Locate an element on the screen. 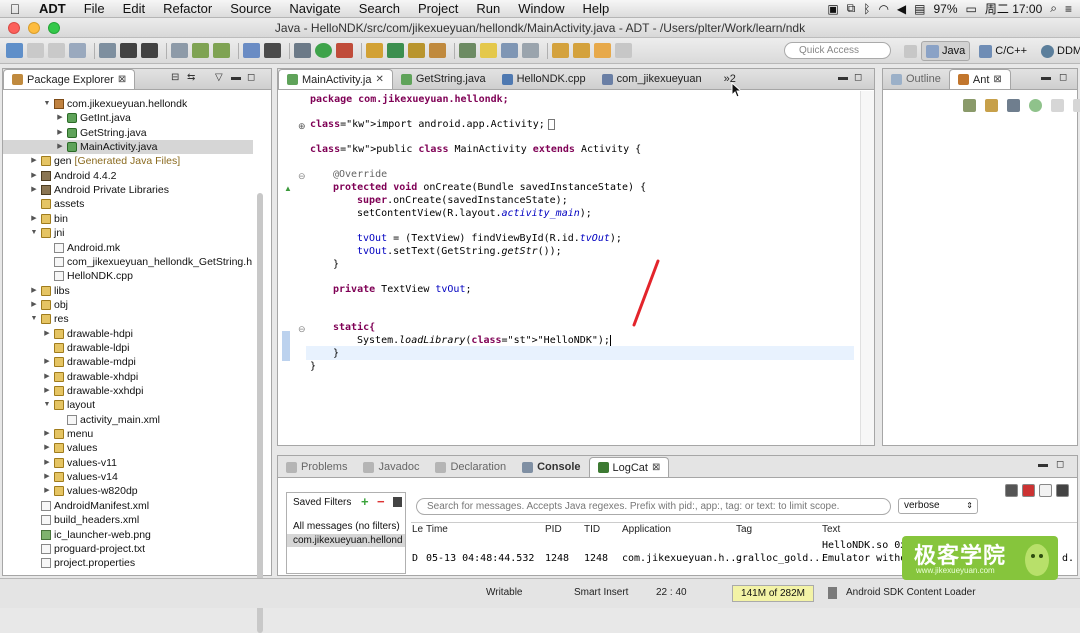 The width and height of the screenshot is (1080, 633). perspective-ddms-button: DDMS is located at coordinates (1058, 51).